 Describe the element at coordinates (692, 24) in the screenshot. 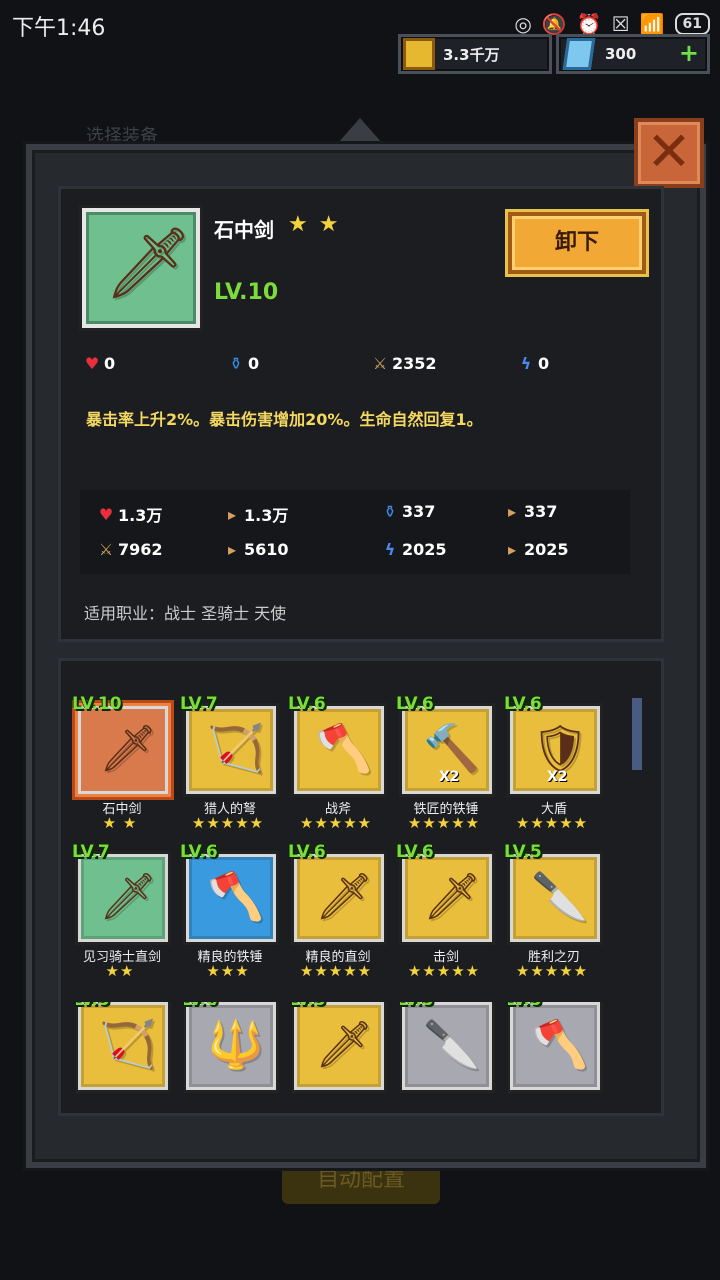

I see `battery-icon: 61` at that location.